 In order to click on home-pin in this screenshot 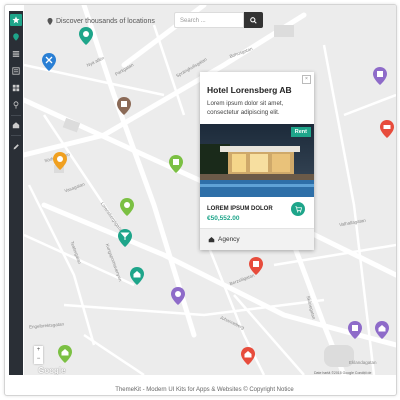, I will do `click(137, 276)`.